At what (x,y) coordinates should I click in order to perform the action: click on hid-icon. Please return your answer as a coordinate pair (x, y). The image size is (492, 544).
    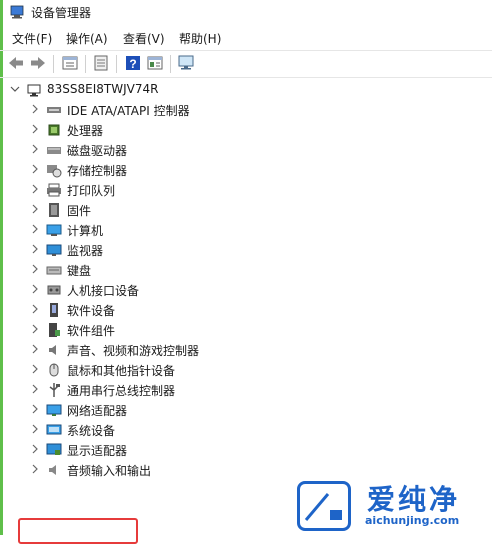
    Looking at the image, I should click on (54, 290).